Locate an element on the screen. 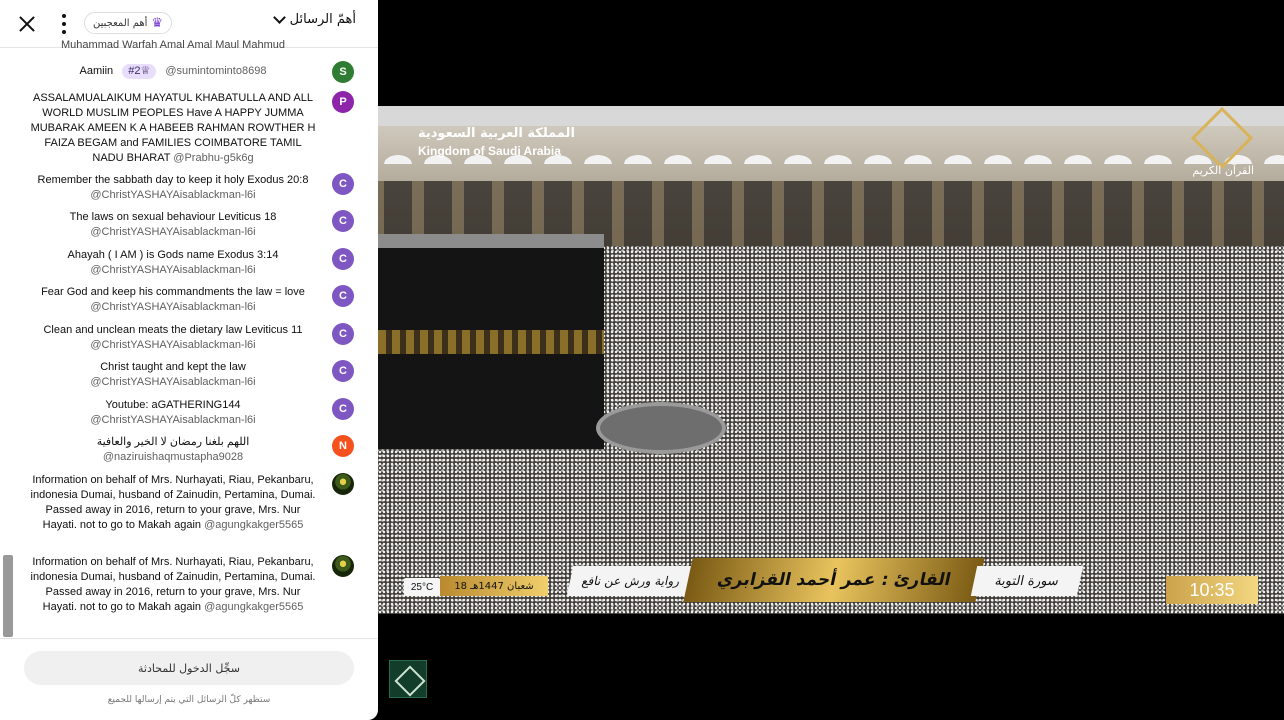  hijri-date: 18 شعبان 1447هـ is located at coordinates (494, 586).